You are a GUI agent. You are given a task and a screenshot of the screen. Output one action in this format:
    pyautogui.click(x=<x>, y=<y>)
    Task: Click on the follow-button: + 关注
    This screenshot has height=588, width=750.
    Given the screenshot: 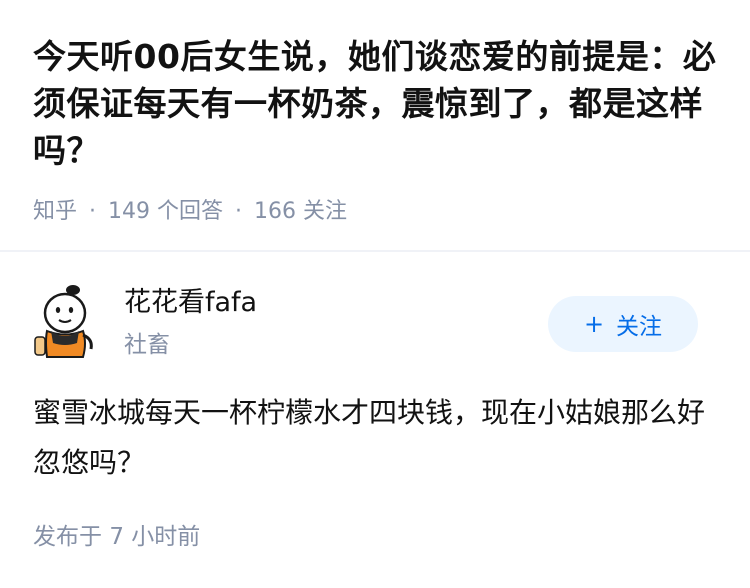 What is the action you would take?
    pyautogui.click(x=623, y=324)
    